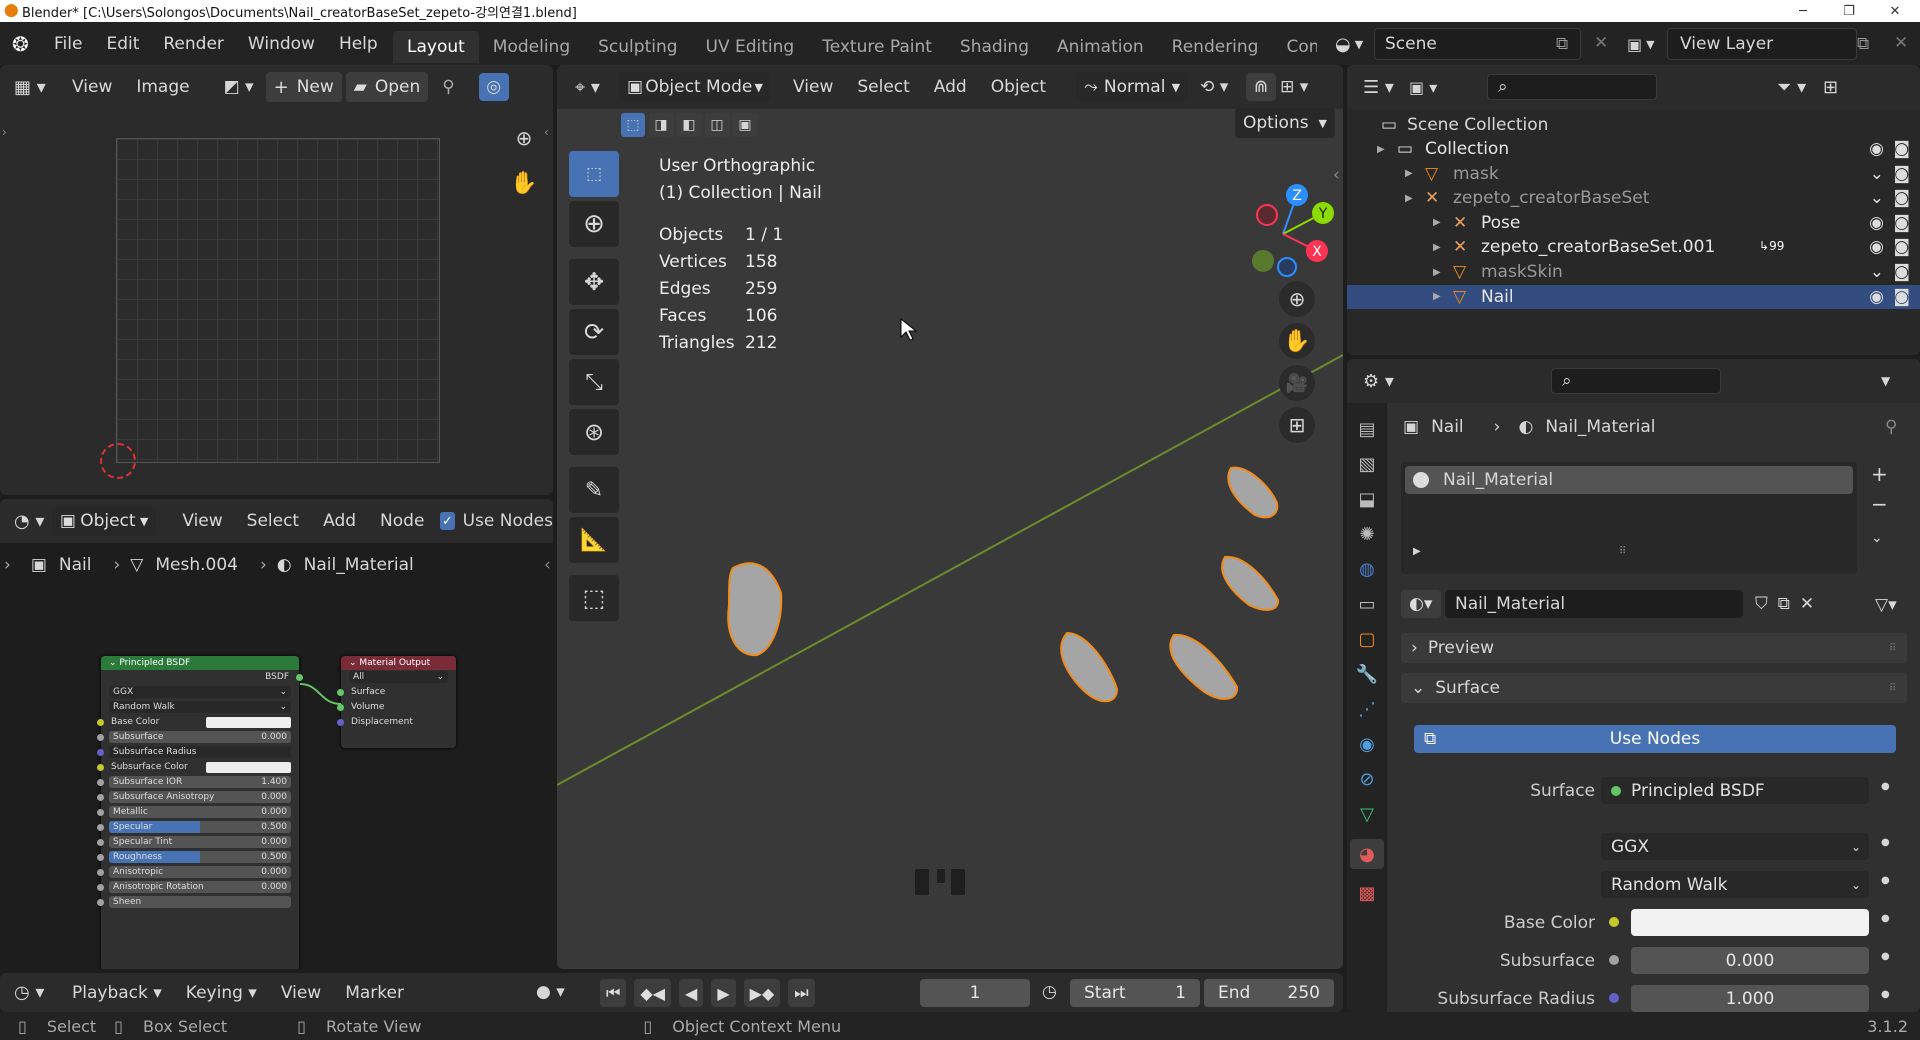 This screenshot has height=1040, width=1920. I want to click on tab-constraints-icon: ⊘, so click(1366, 779).